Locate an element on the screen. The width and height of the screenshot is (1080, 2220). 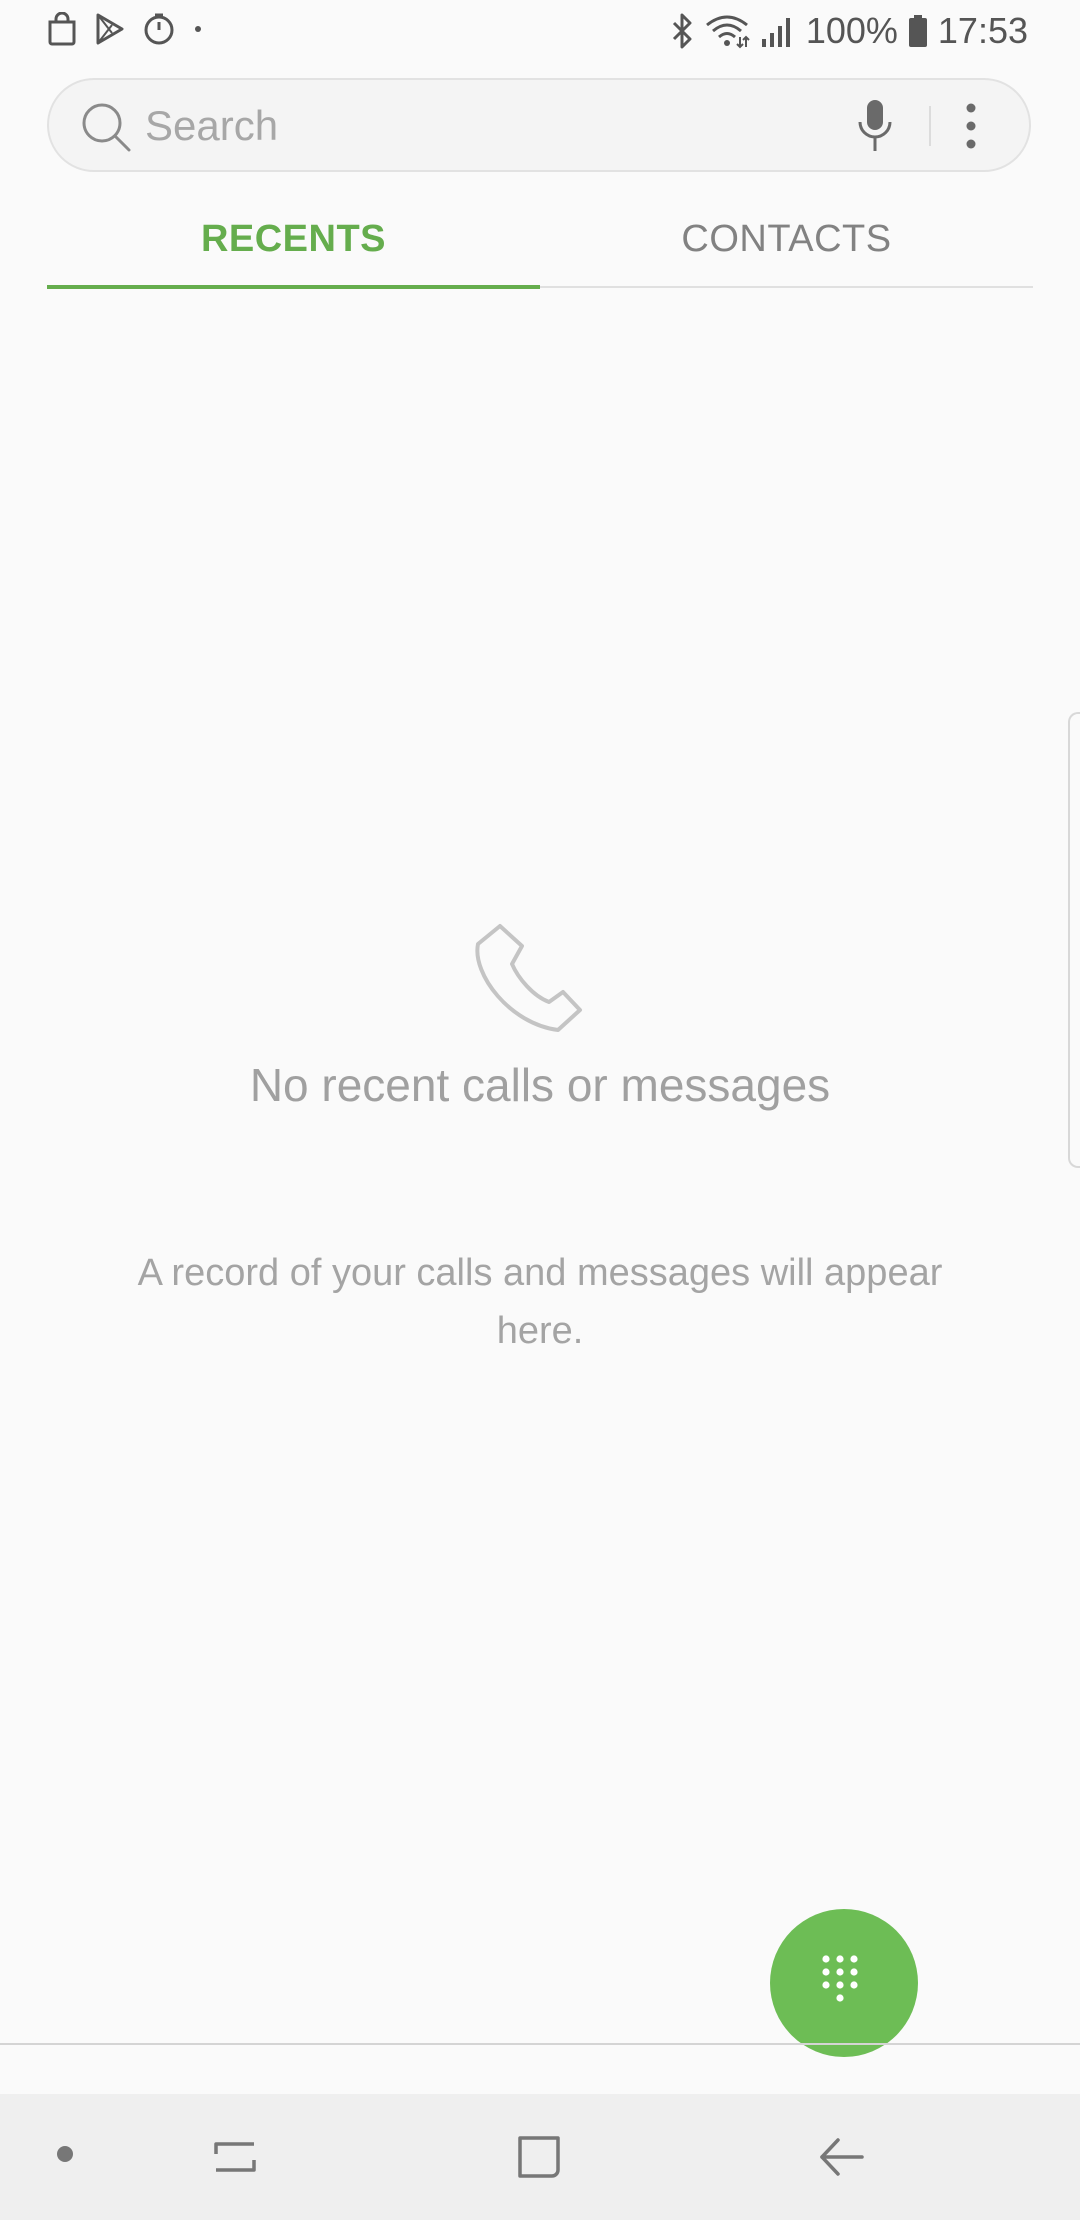
status-notification-icons is located at coordinates (125, 29).